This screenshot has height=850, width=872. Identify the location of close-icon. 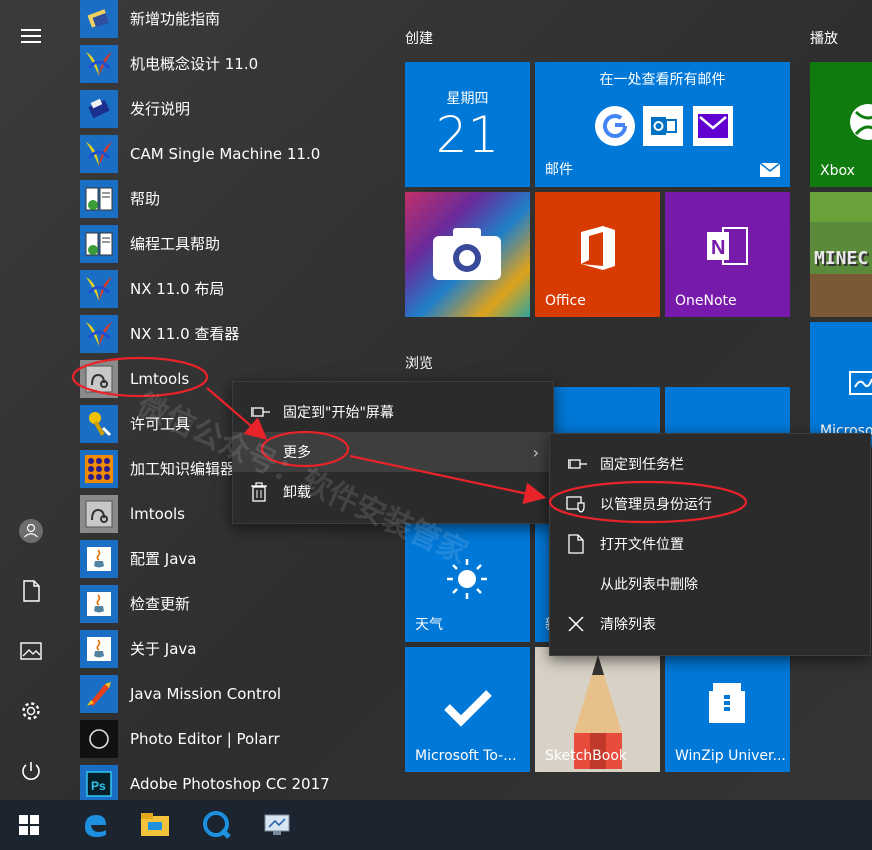
(576, 624).